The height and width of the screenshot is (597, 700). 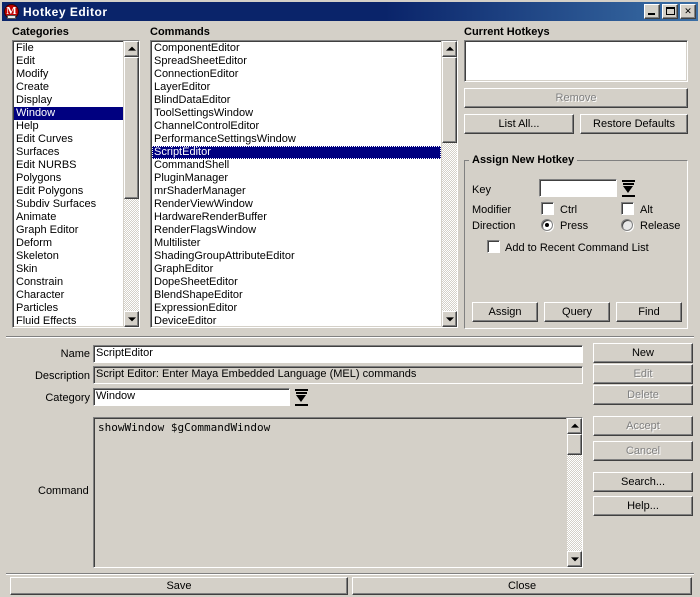 I want to click on command-item: PerformanceSettingsWindow, so click(x=296, y=139).